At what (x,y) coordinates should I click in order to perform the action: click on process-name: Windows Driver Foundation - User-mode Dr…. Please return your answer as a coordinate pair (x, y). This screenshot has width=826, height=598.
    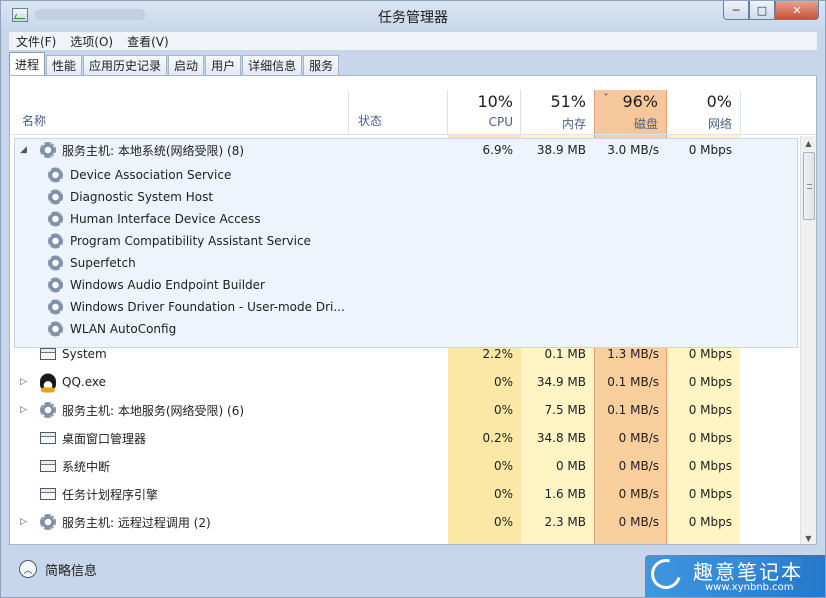
    Looking at the image, I should click on (207, 307).